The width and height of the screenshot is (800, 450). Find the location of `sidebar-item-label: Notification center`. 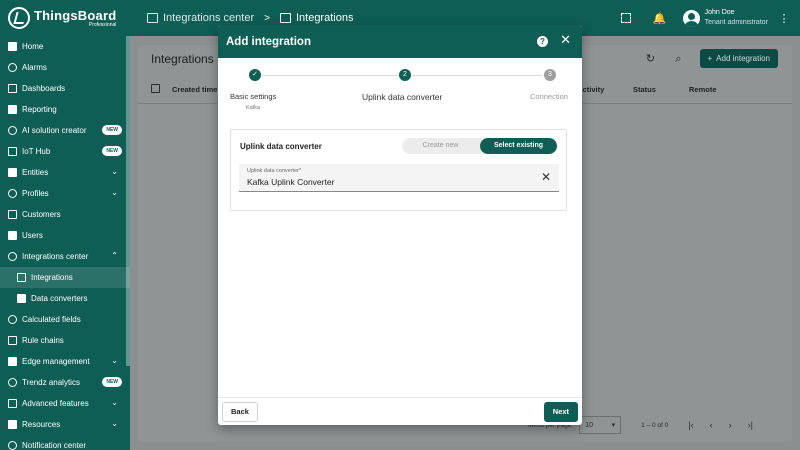

sidebar-item-label: Notification center is located at coordinates (54, 445).